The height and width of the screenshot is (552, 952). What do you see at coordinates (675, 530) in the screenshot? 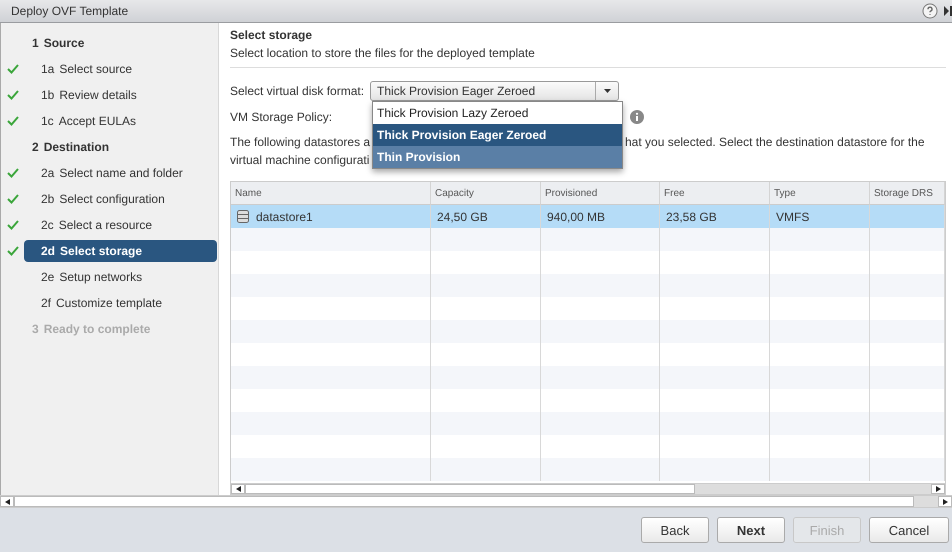
I see `dialog-button: Back` at bounding box center [675, 530].